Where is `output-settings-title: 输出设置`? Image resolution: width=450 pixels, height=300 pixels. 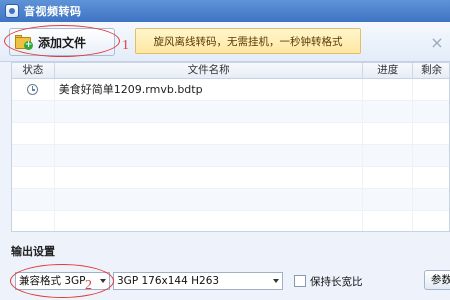
output-settings-title: 输出设置 is located at coordinates (33, 251).